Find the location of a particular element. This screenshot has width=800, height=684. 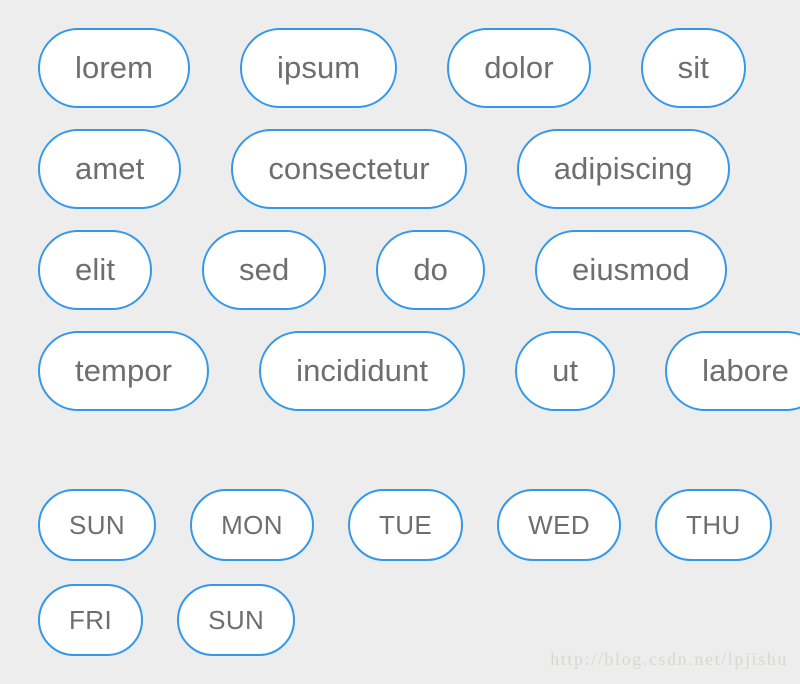

chip-day-mon: MON is located at coordinates (252, 525).